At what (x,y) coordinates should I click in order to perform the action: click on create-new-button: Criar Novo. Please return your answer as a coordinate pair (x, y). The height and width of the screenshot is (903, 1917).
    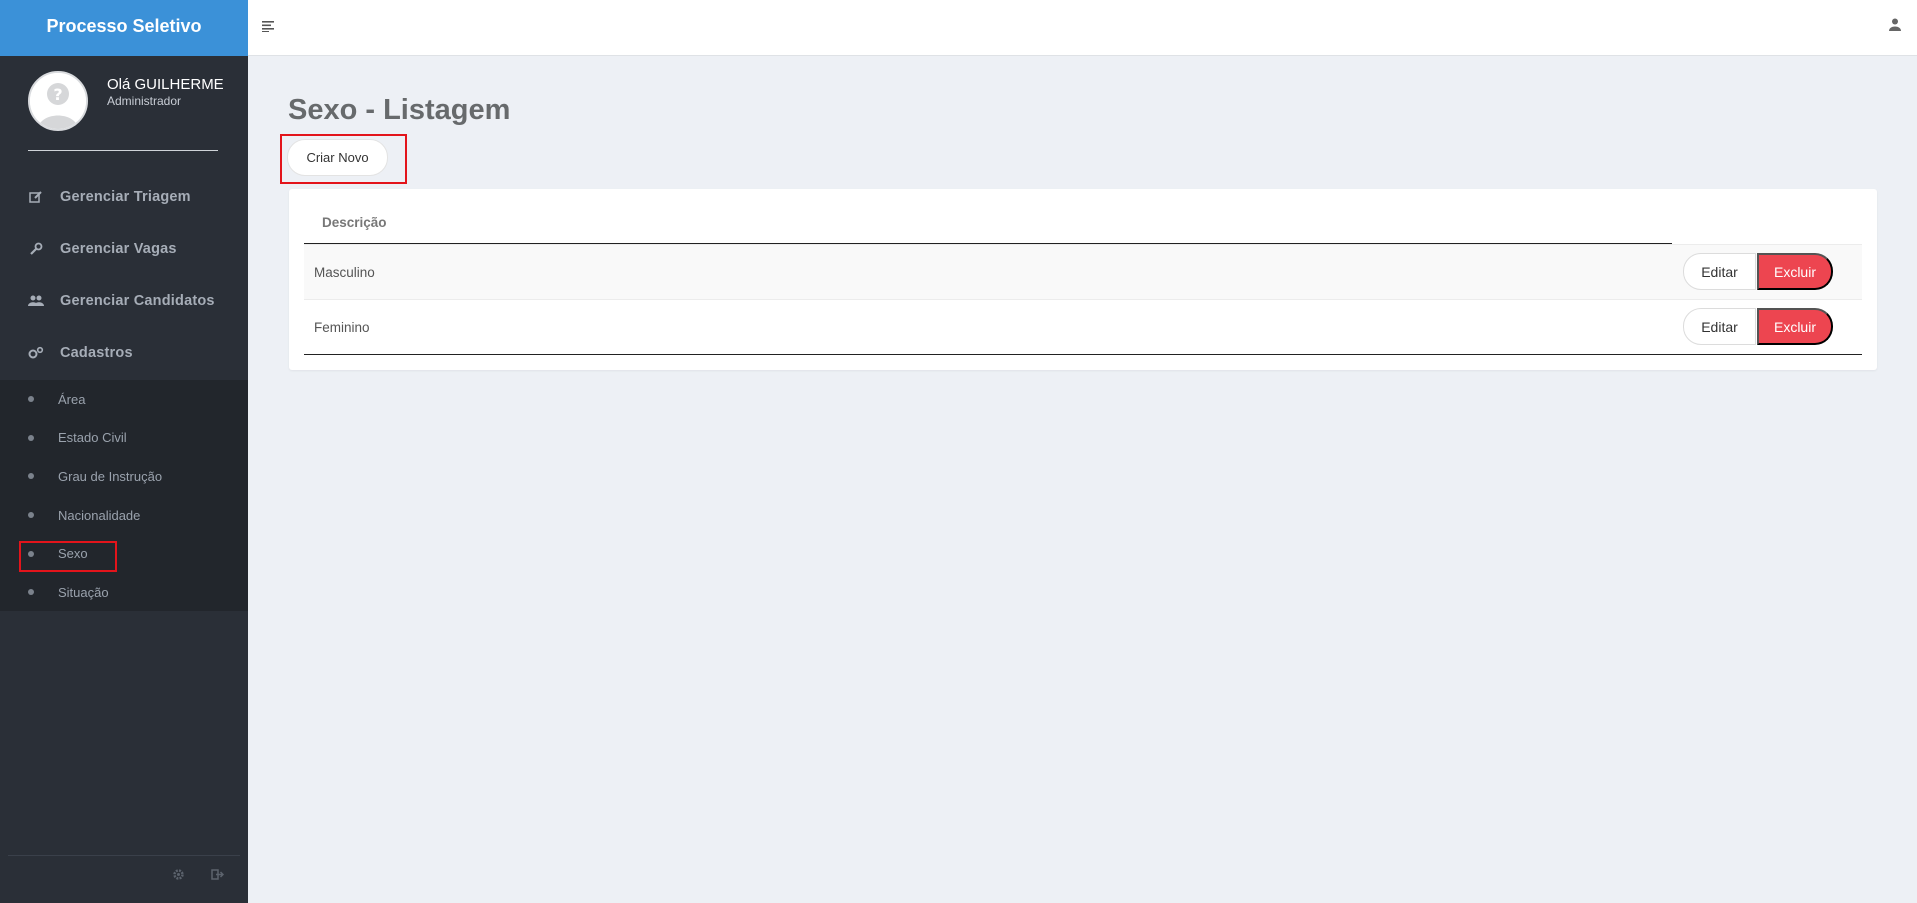
    Looking at the image, I should click on (337, 157).